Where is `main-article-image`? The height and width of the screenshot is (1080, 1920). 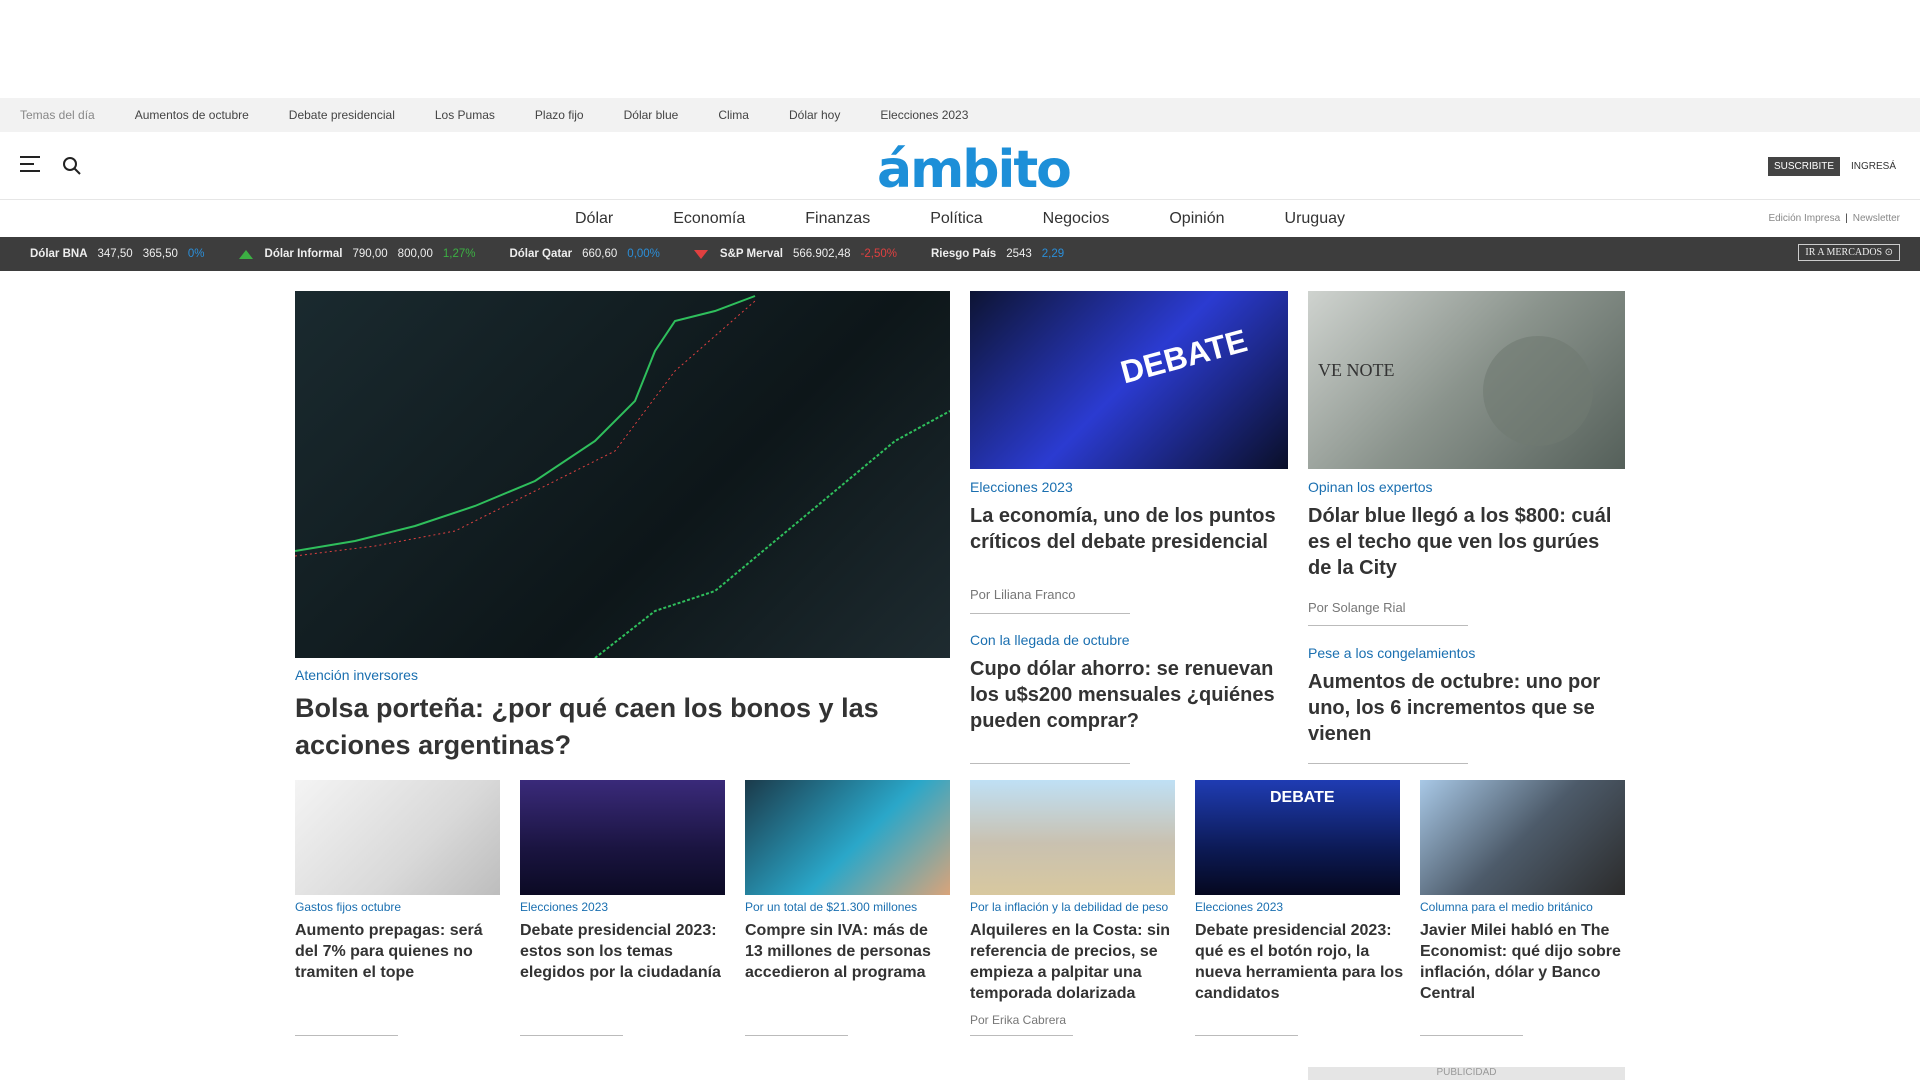 main-article-image is located at coordinates (622, 474).